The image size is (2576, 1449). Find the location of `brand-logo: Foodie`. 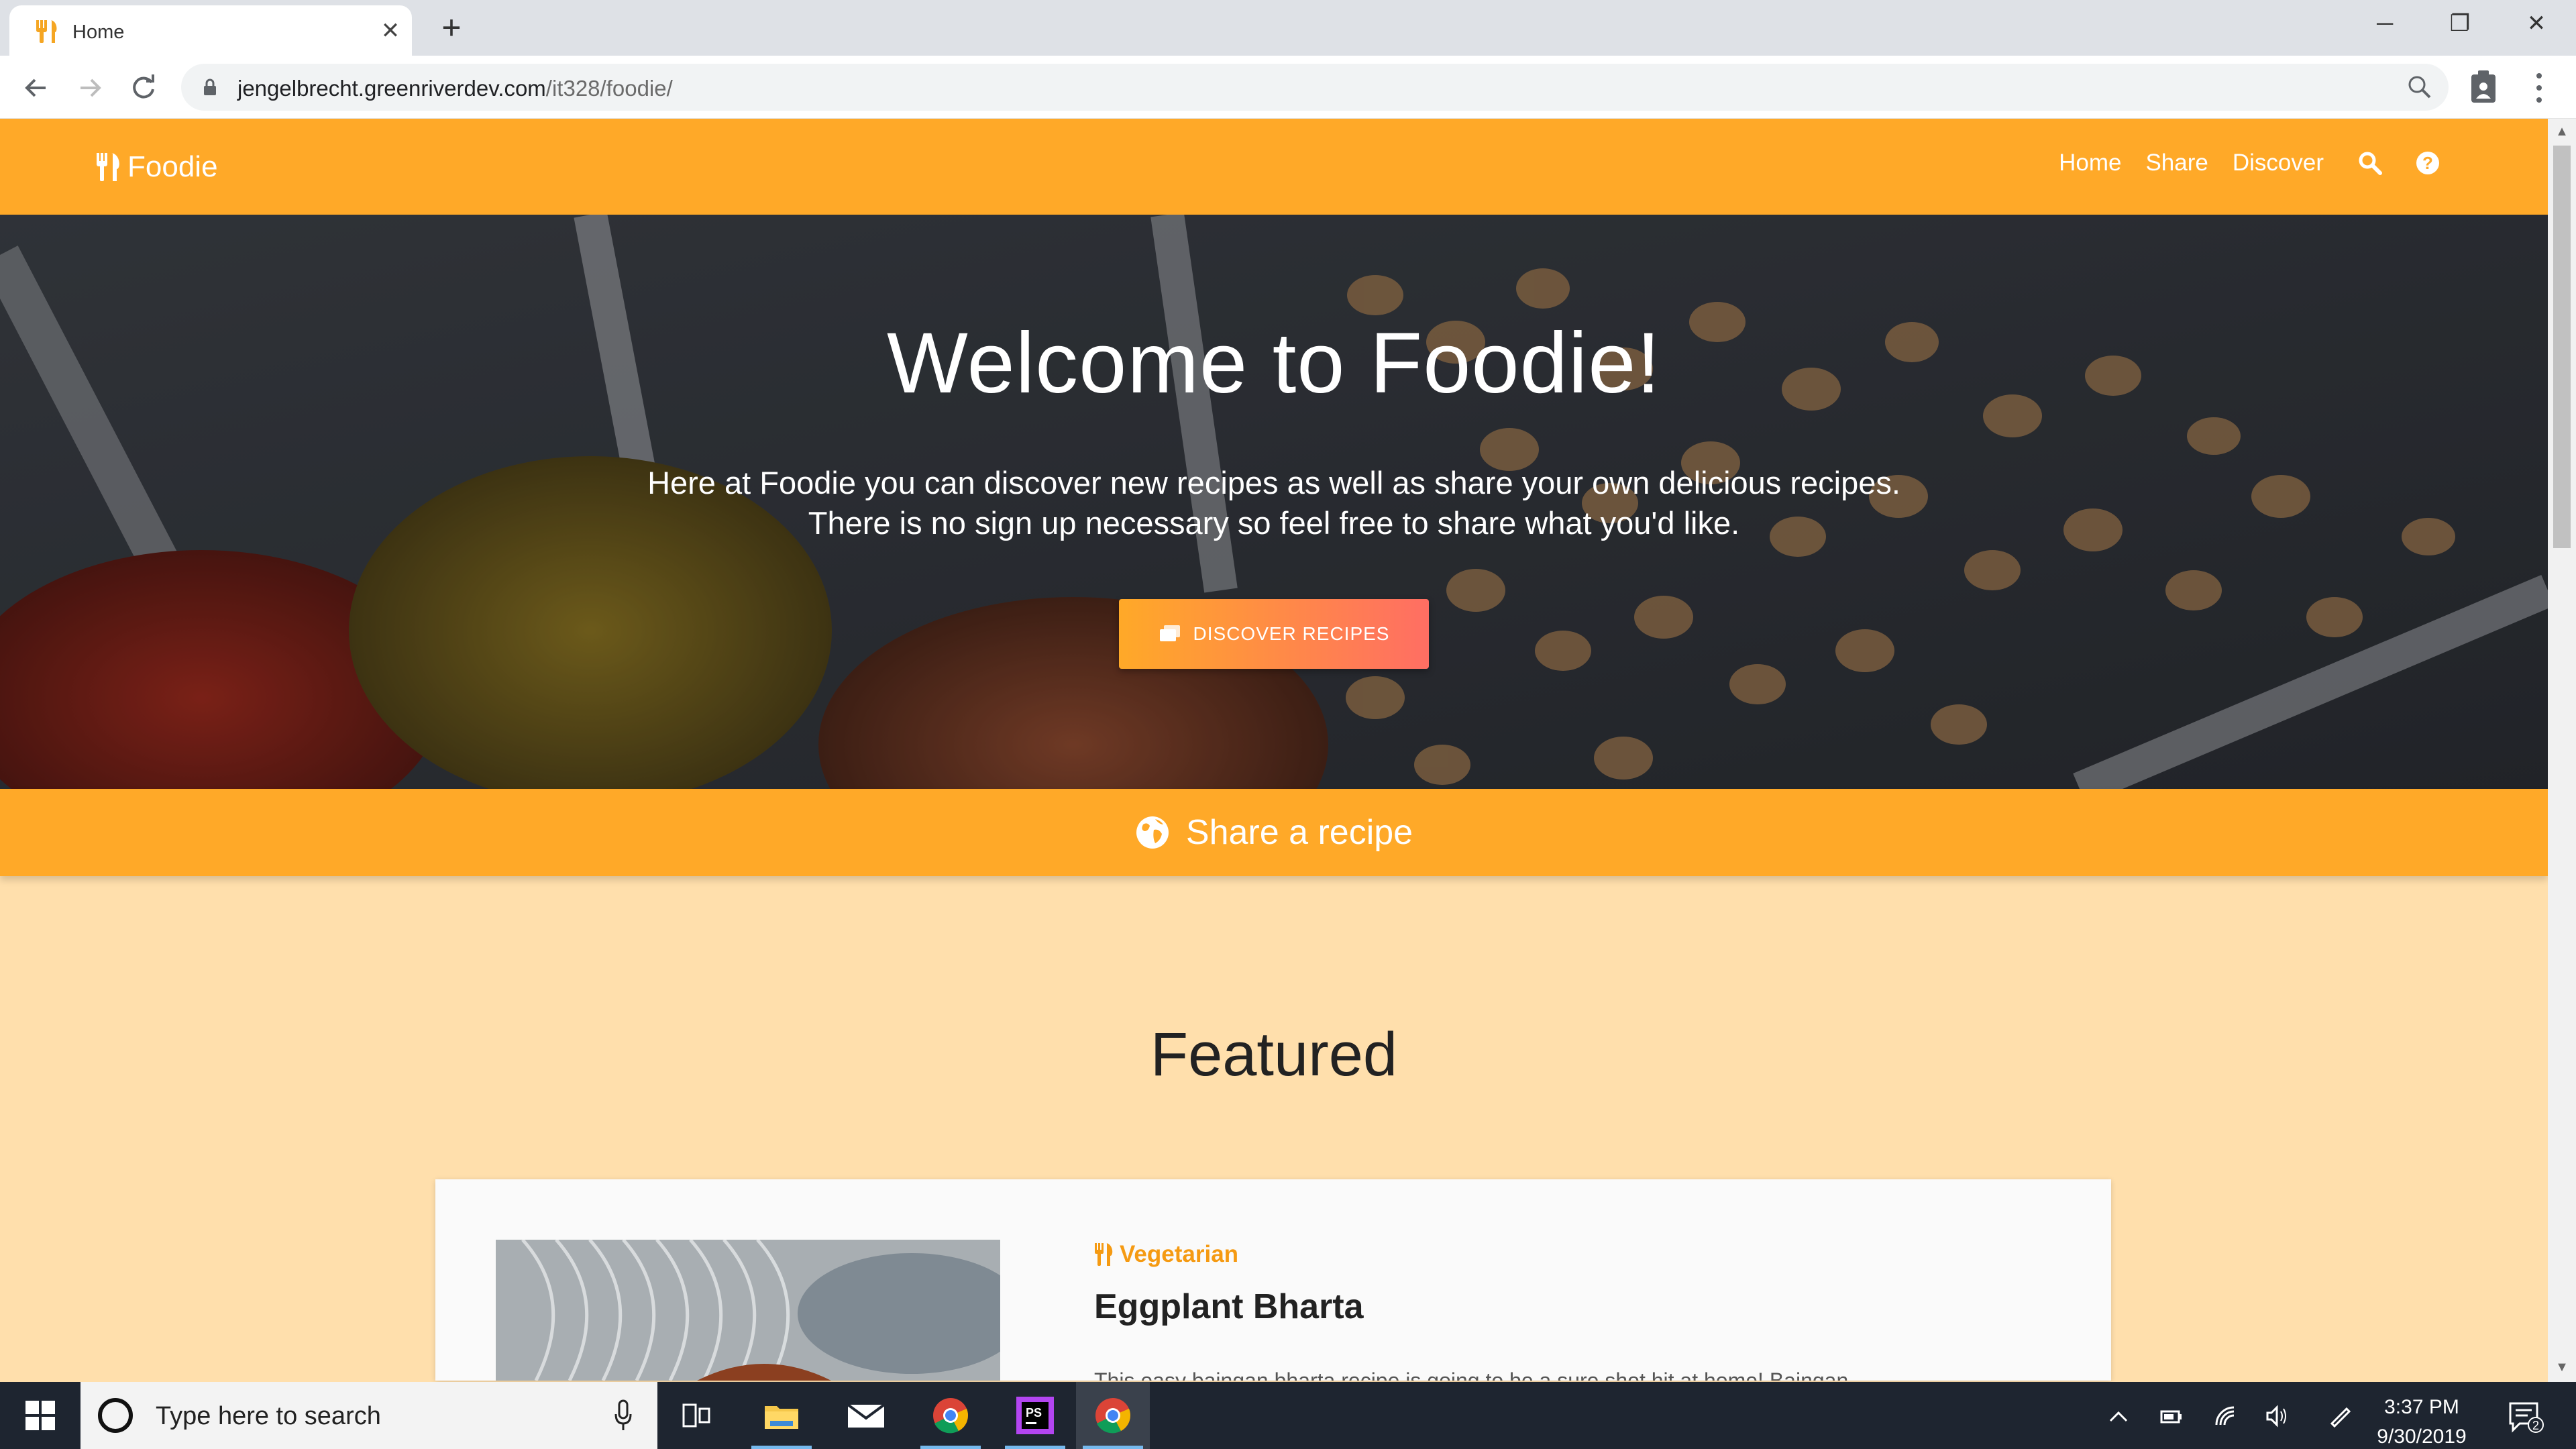

brand-logo: Foodie is located at coordinates (156, 167).